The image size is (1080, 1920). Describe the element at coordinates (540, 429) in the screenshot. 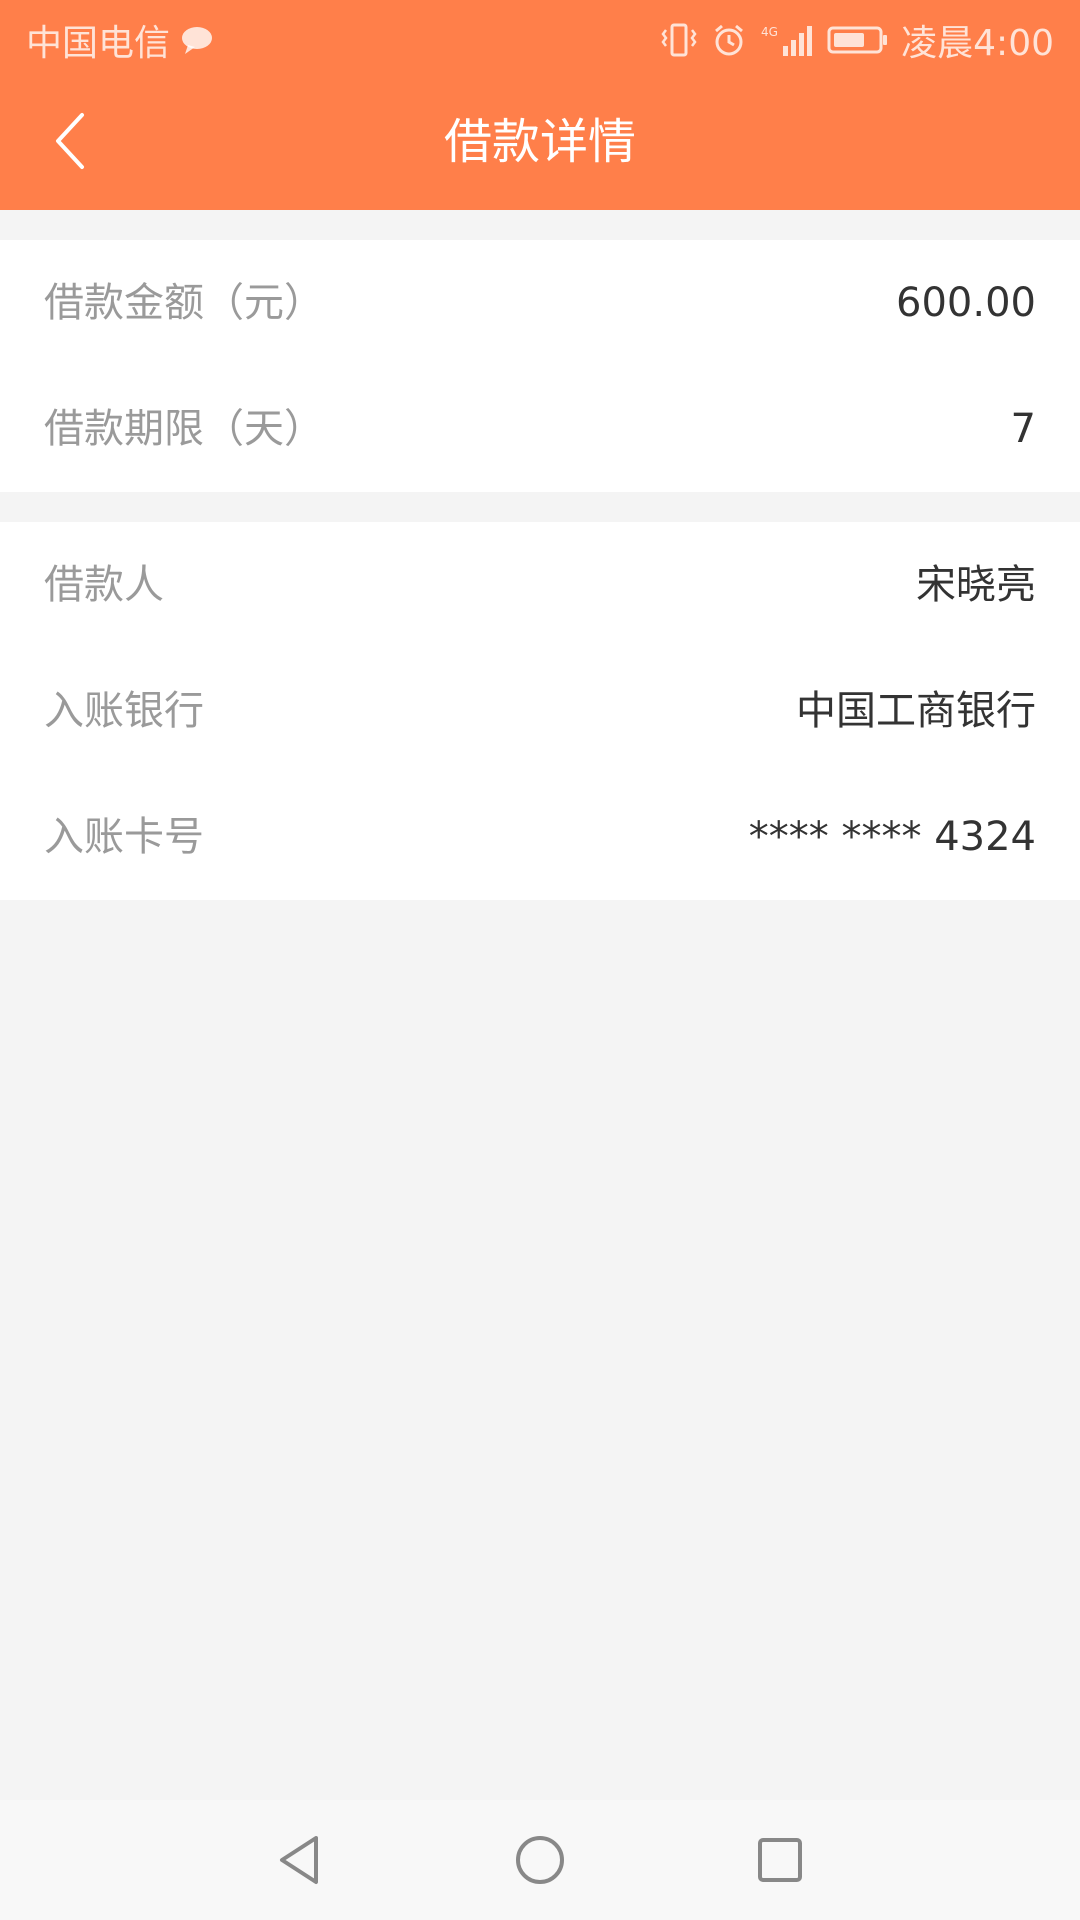

I see `loan-term-row: 借款期限（天） 7` at that location.